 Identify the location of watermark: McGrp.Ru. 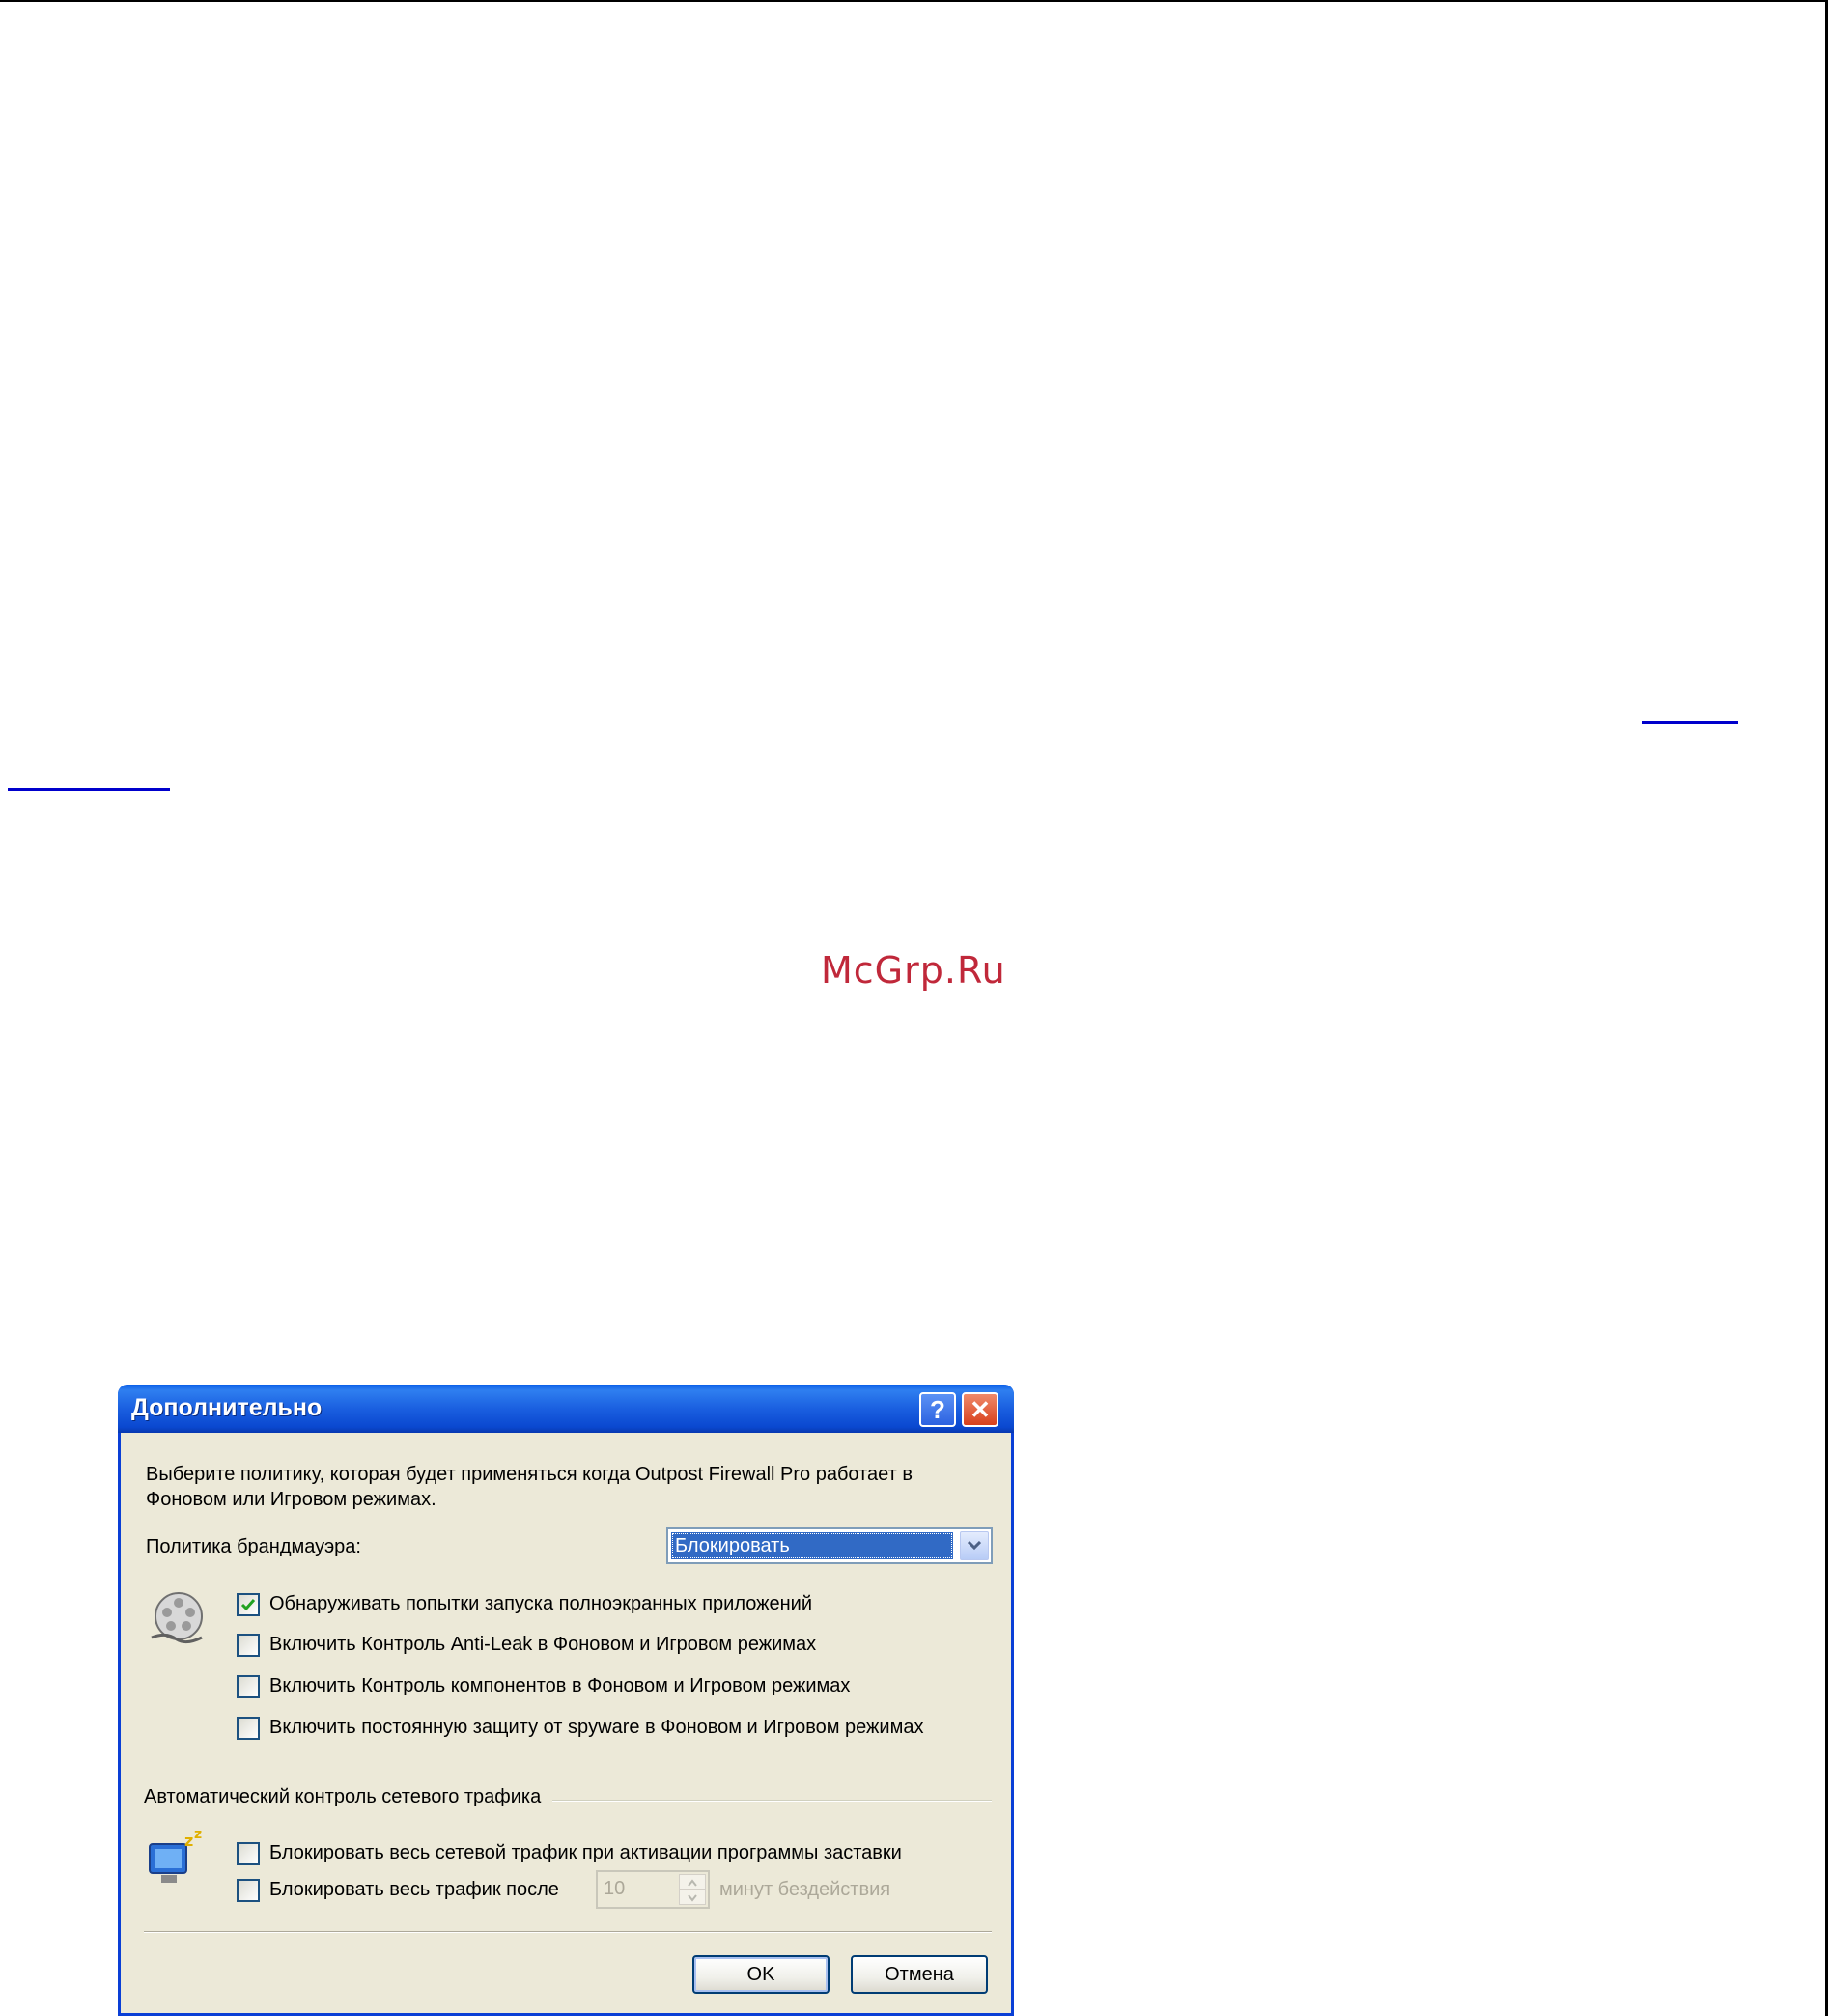
(913, 971).